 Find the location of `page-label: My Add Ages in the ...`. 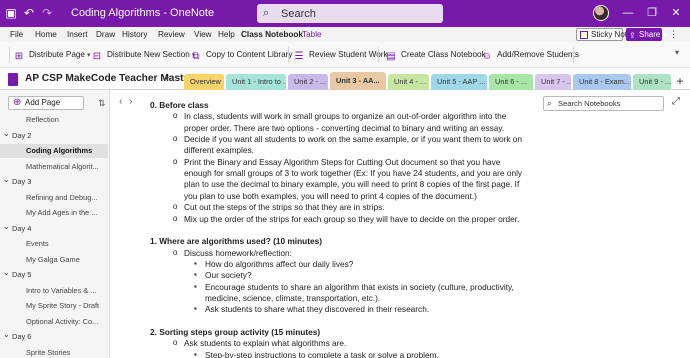

page-label: My Add Ages in the ... is located at coordinates (62, 212).